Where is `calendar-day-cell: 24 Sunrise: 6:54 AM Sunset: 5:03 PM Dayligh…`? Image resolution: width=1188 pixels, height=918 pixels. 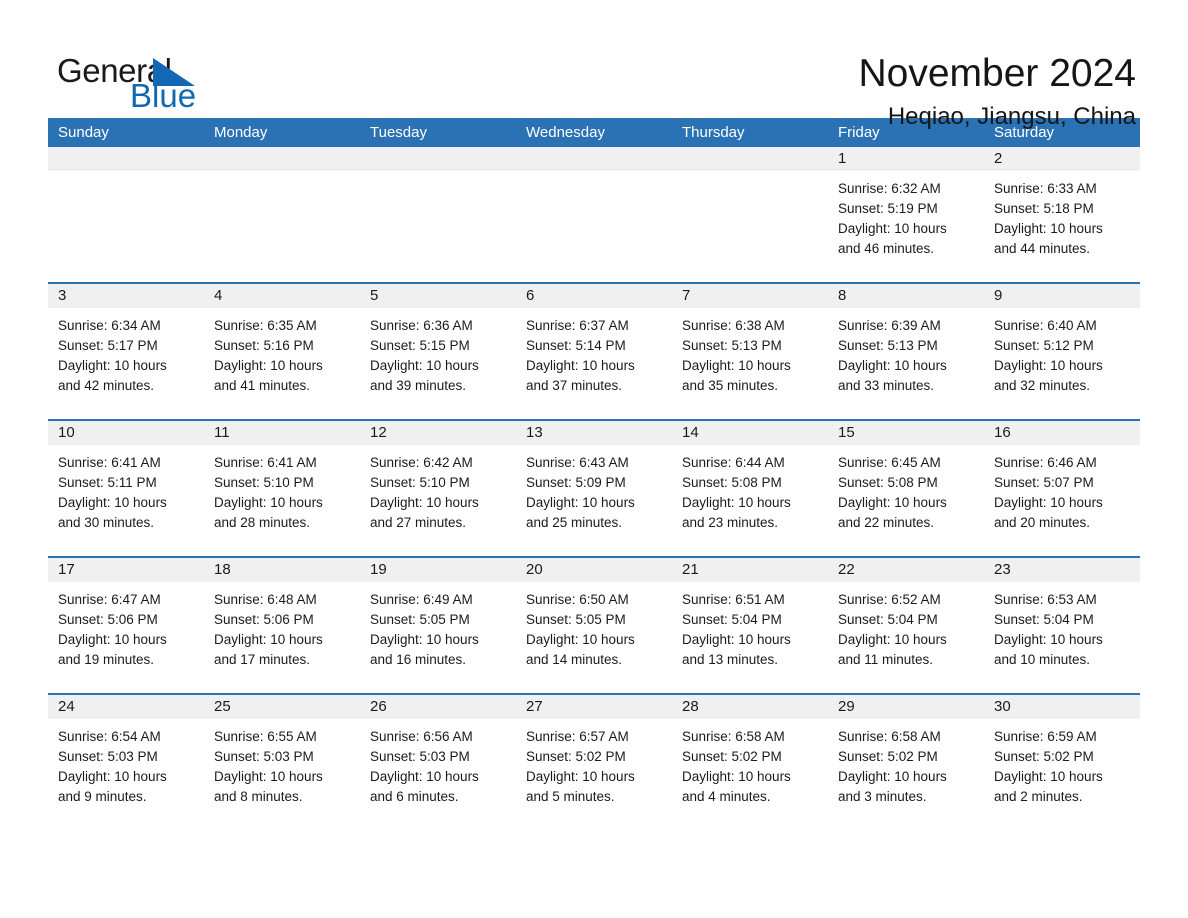 calendar-day-cell: 24 Sunrise: 6:54 AM Sunset: 5:03 PM Dayligh… is located at coordinates (126, 762).